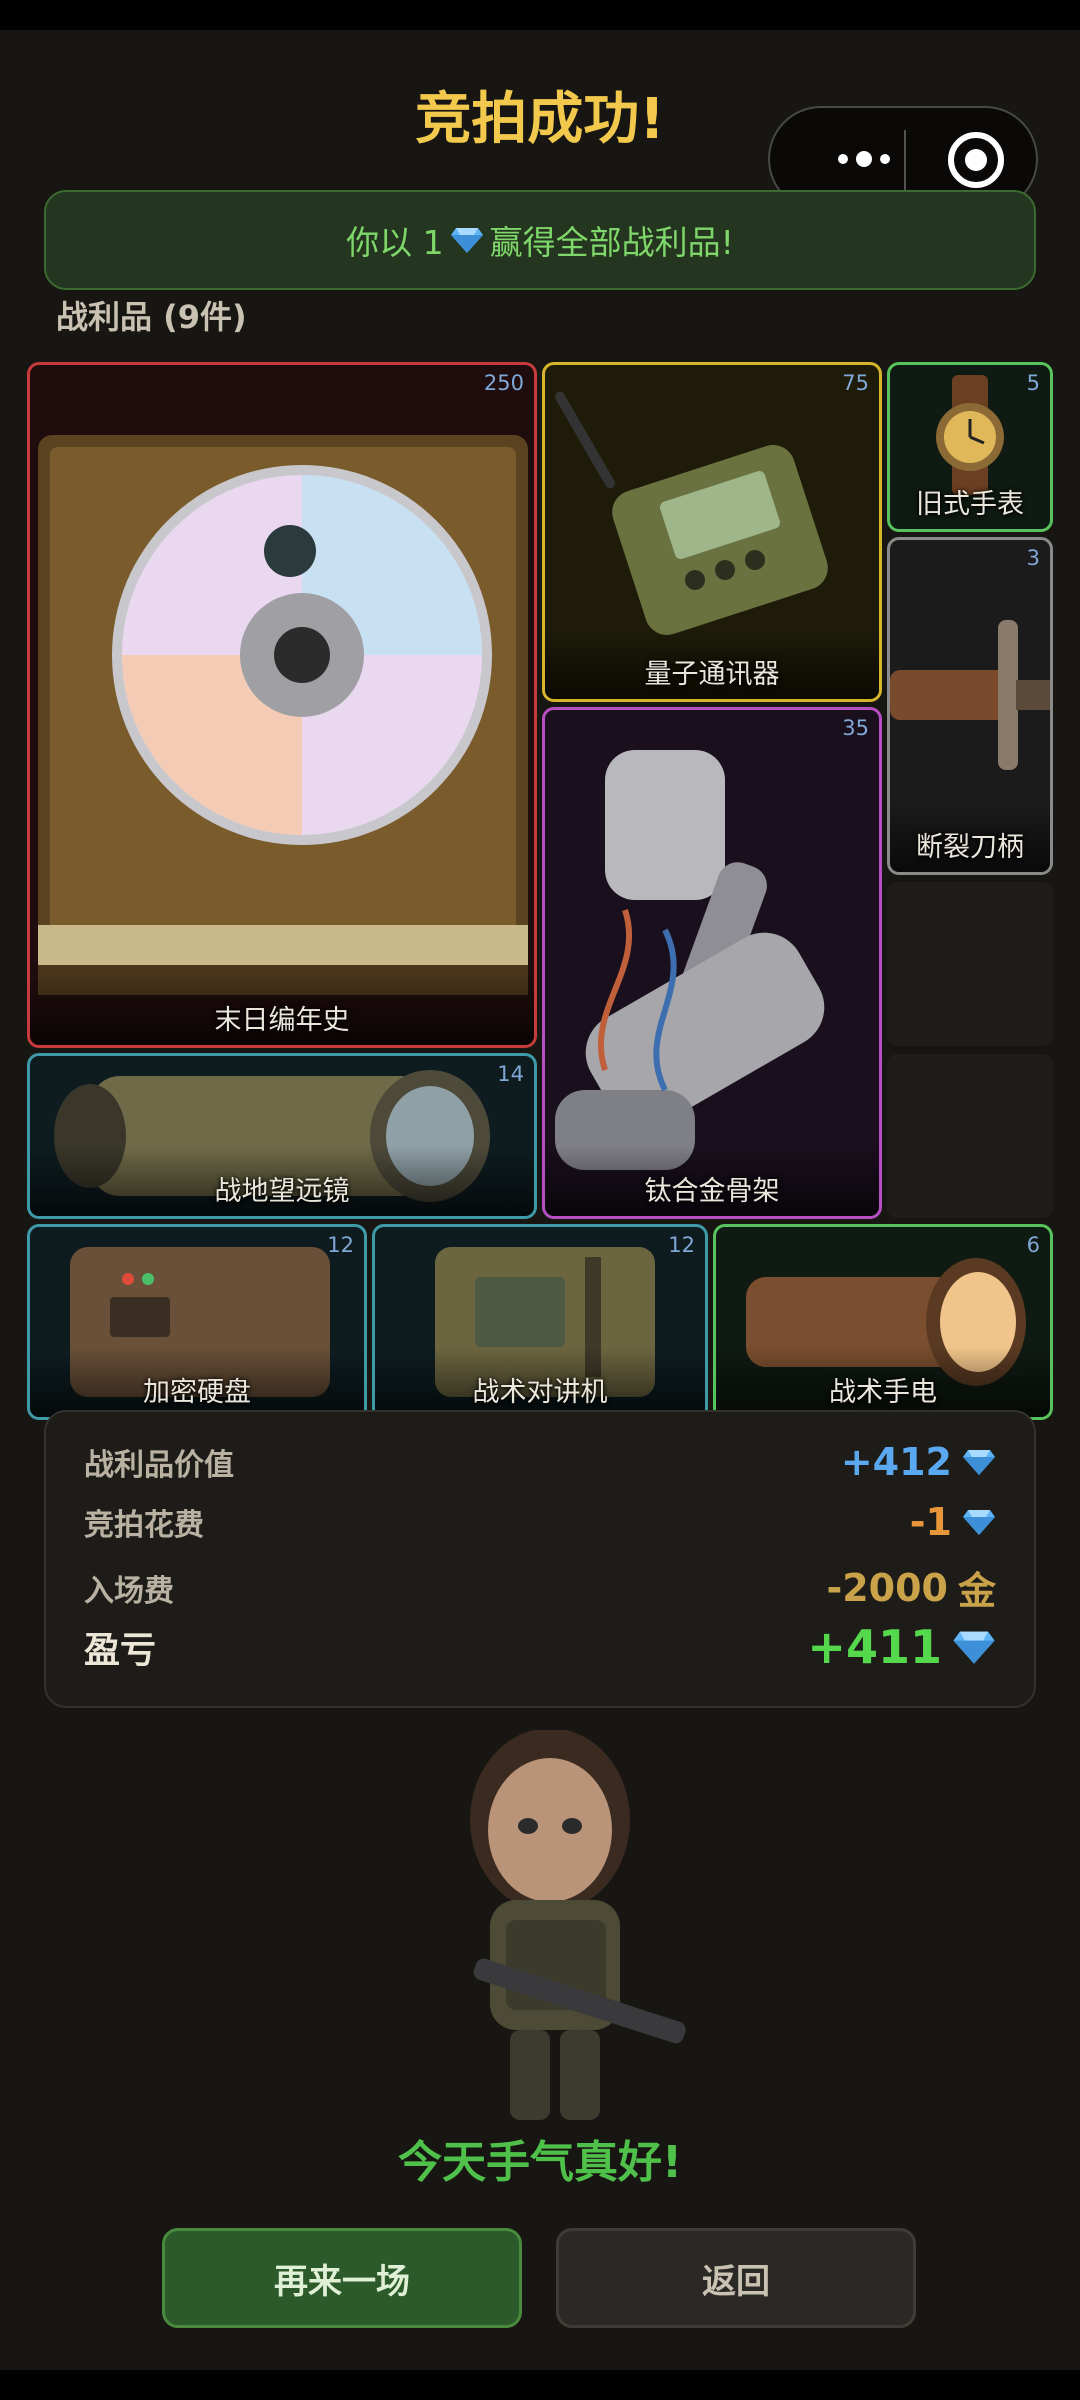 Image resolution: width=1080 pixels, height=2400 pixels. I want to click on item-name: 战术手电, so click(883, 1392).